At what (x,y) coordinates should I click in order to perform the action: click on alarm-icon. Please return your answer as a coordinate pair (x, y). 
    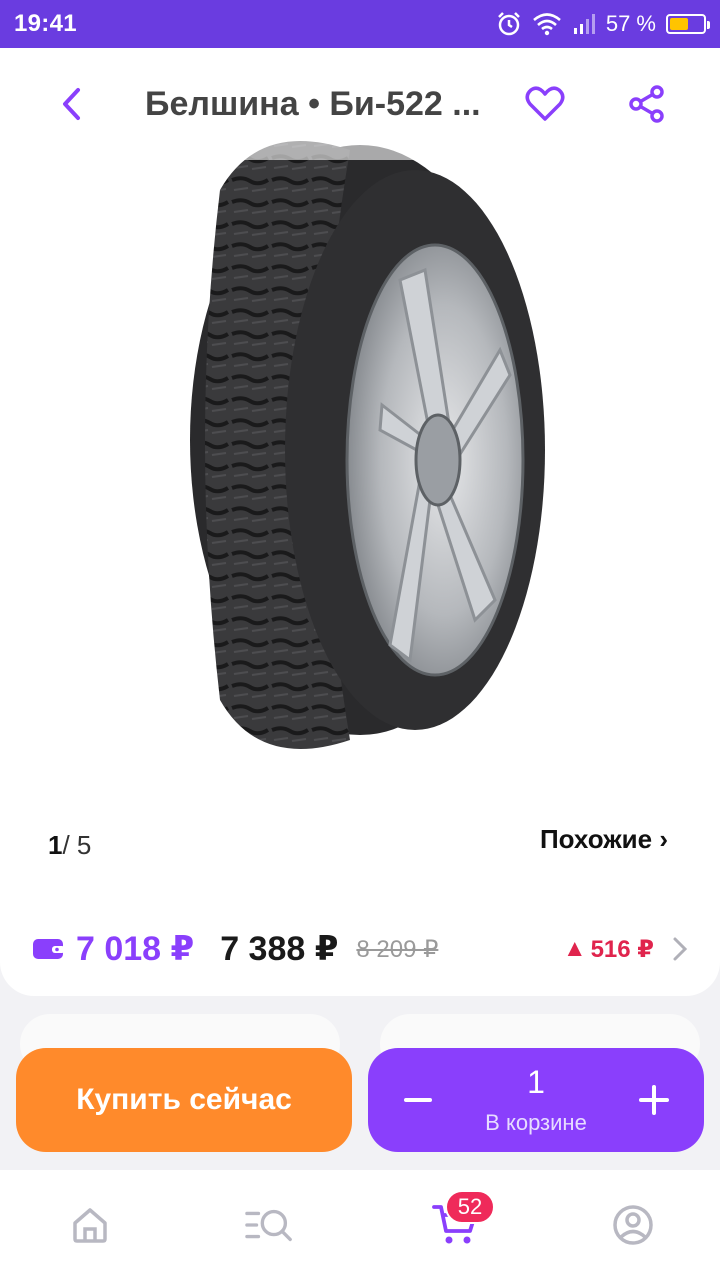
    Looking at the image, I should click on (508, 24).